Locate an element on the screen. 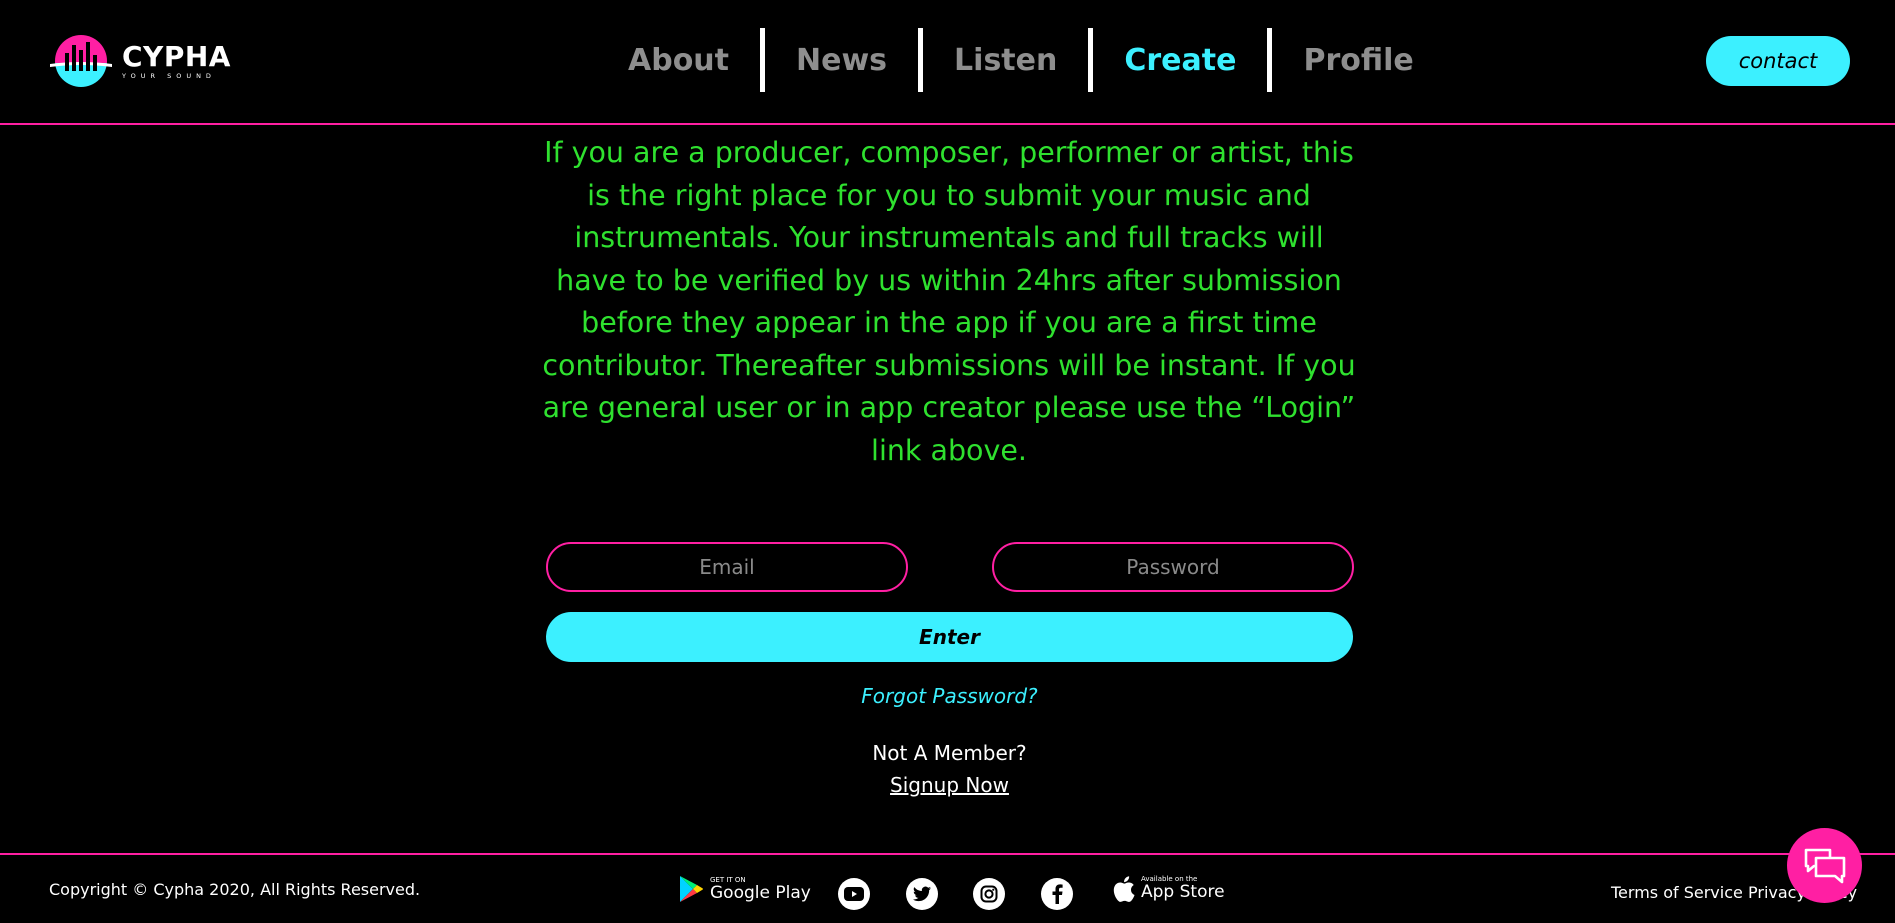 The image size is (1895, 923). enter-button: Enter is located at coordinates (949, 637).